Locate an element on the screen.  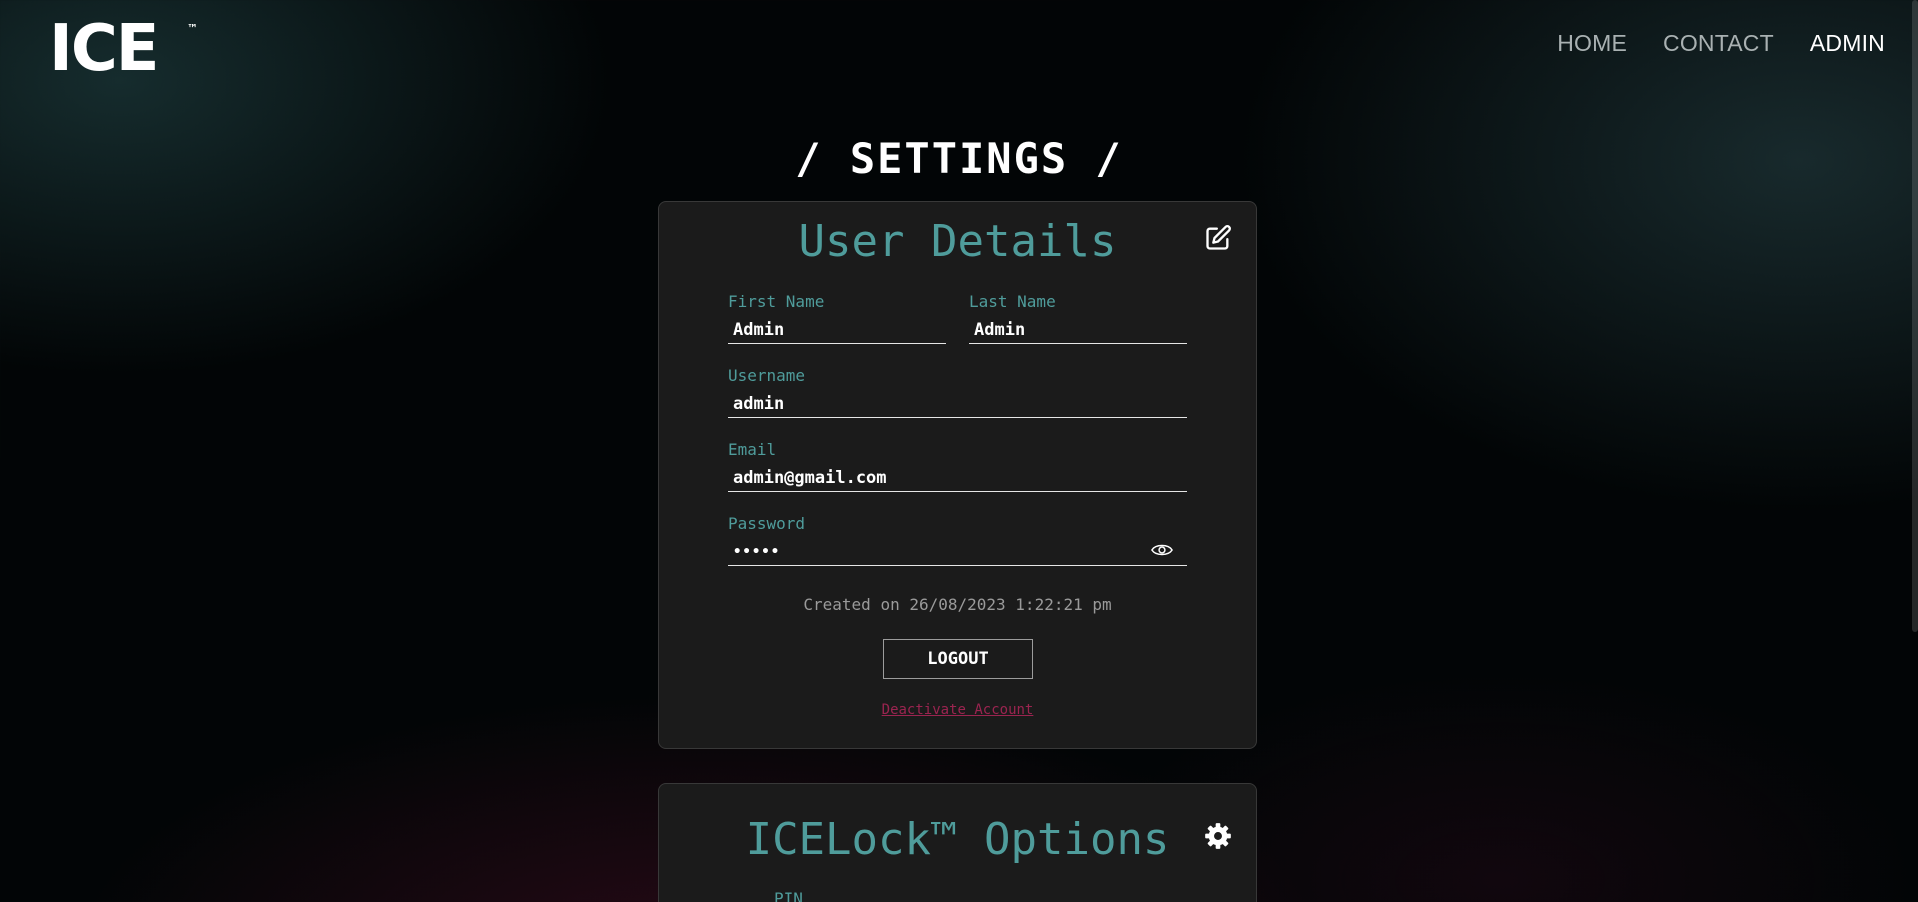
password-field: Password is located at coordinates (957, 540).